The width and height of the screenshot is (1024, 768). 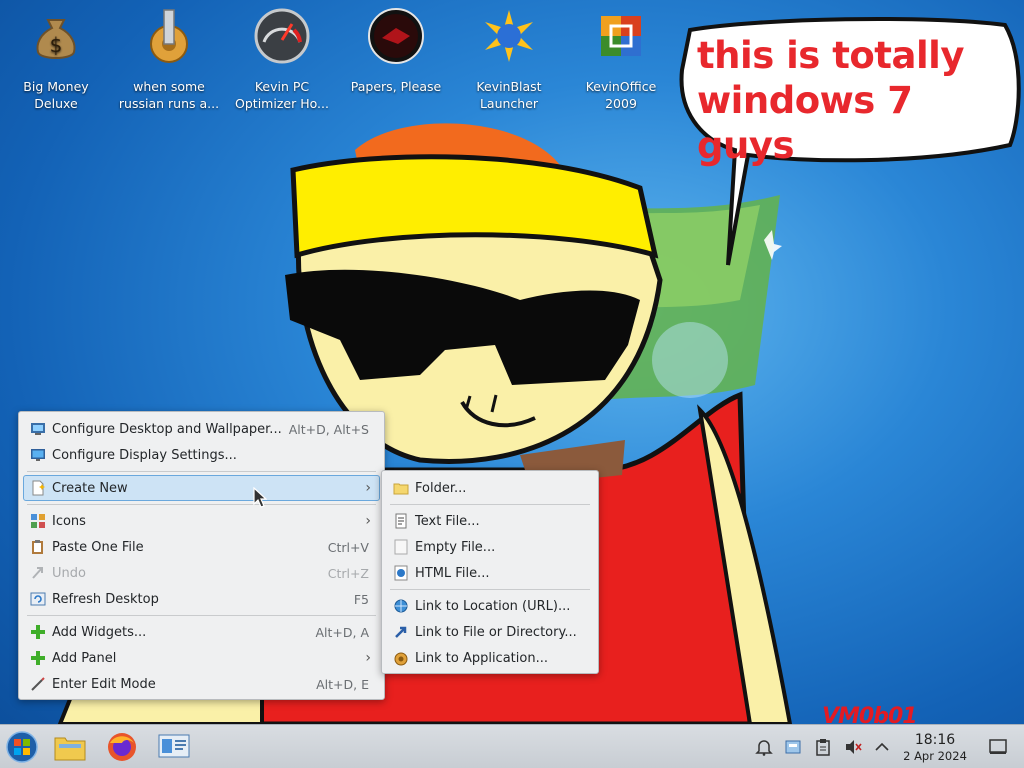 I want to click on device-notifier-icon, so click(x=793, y=747).